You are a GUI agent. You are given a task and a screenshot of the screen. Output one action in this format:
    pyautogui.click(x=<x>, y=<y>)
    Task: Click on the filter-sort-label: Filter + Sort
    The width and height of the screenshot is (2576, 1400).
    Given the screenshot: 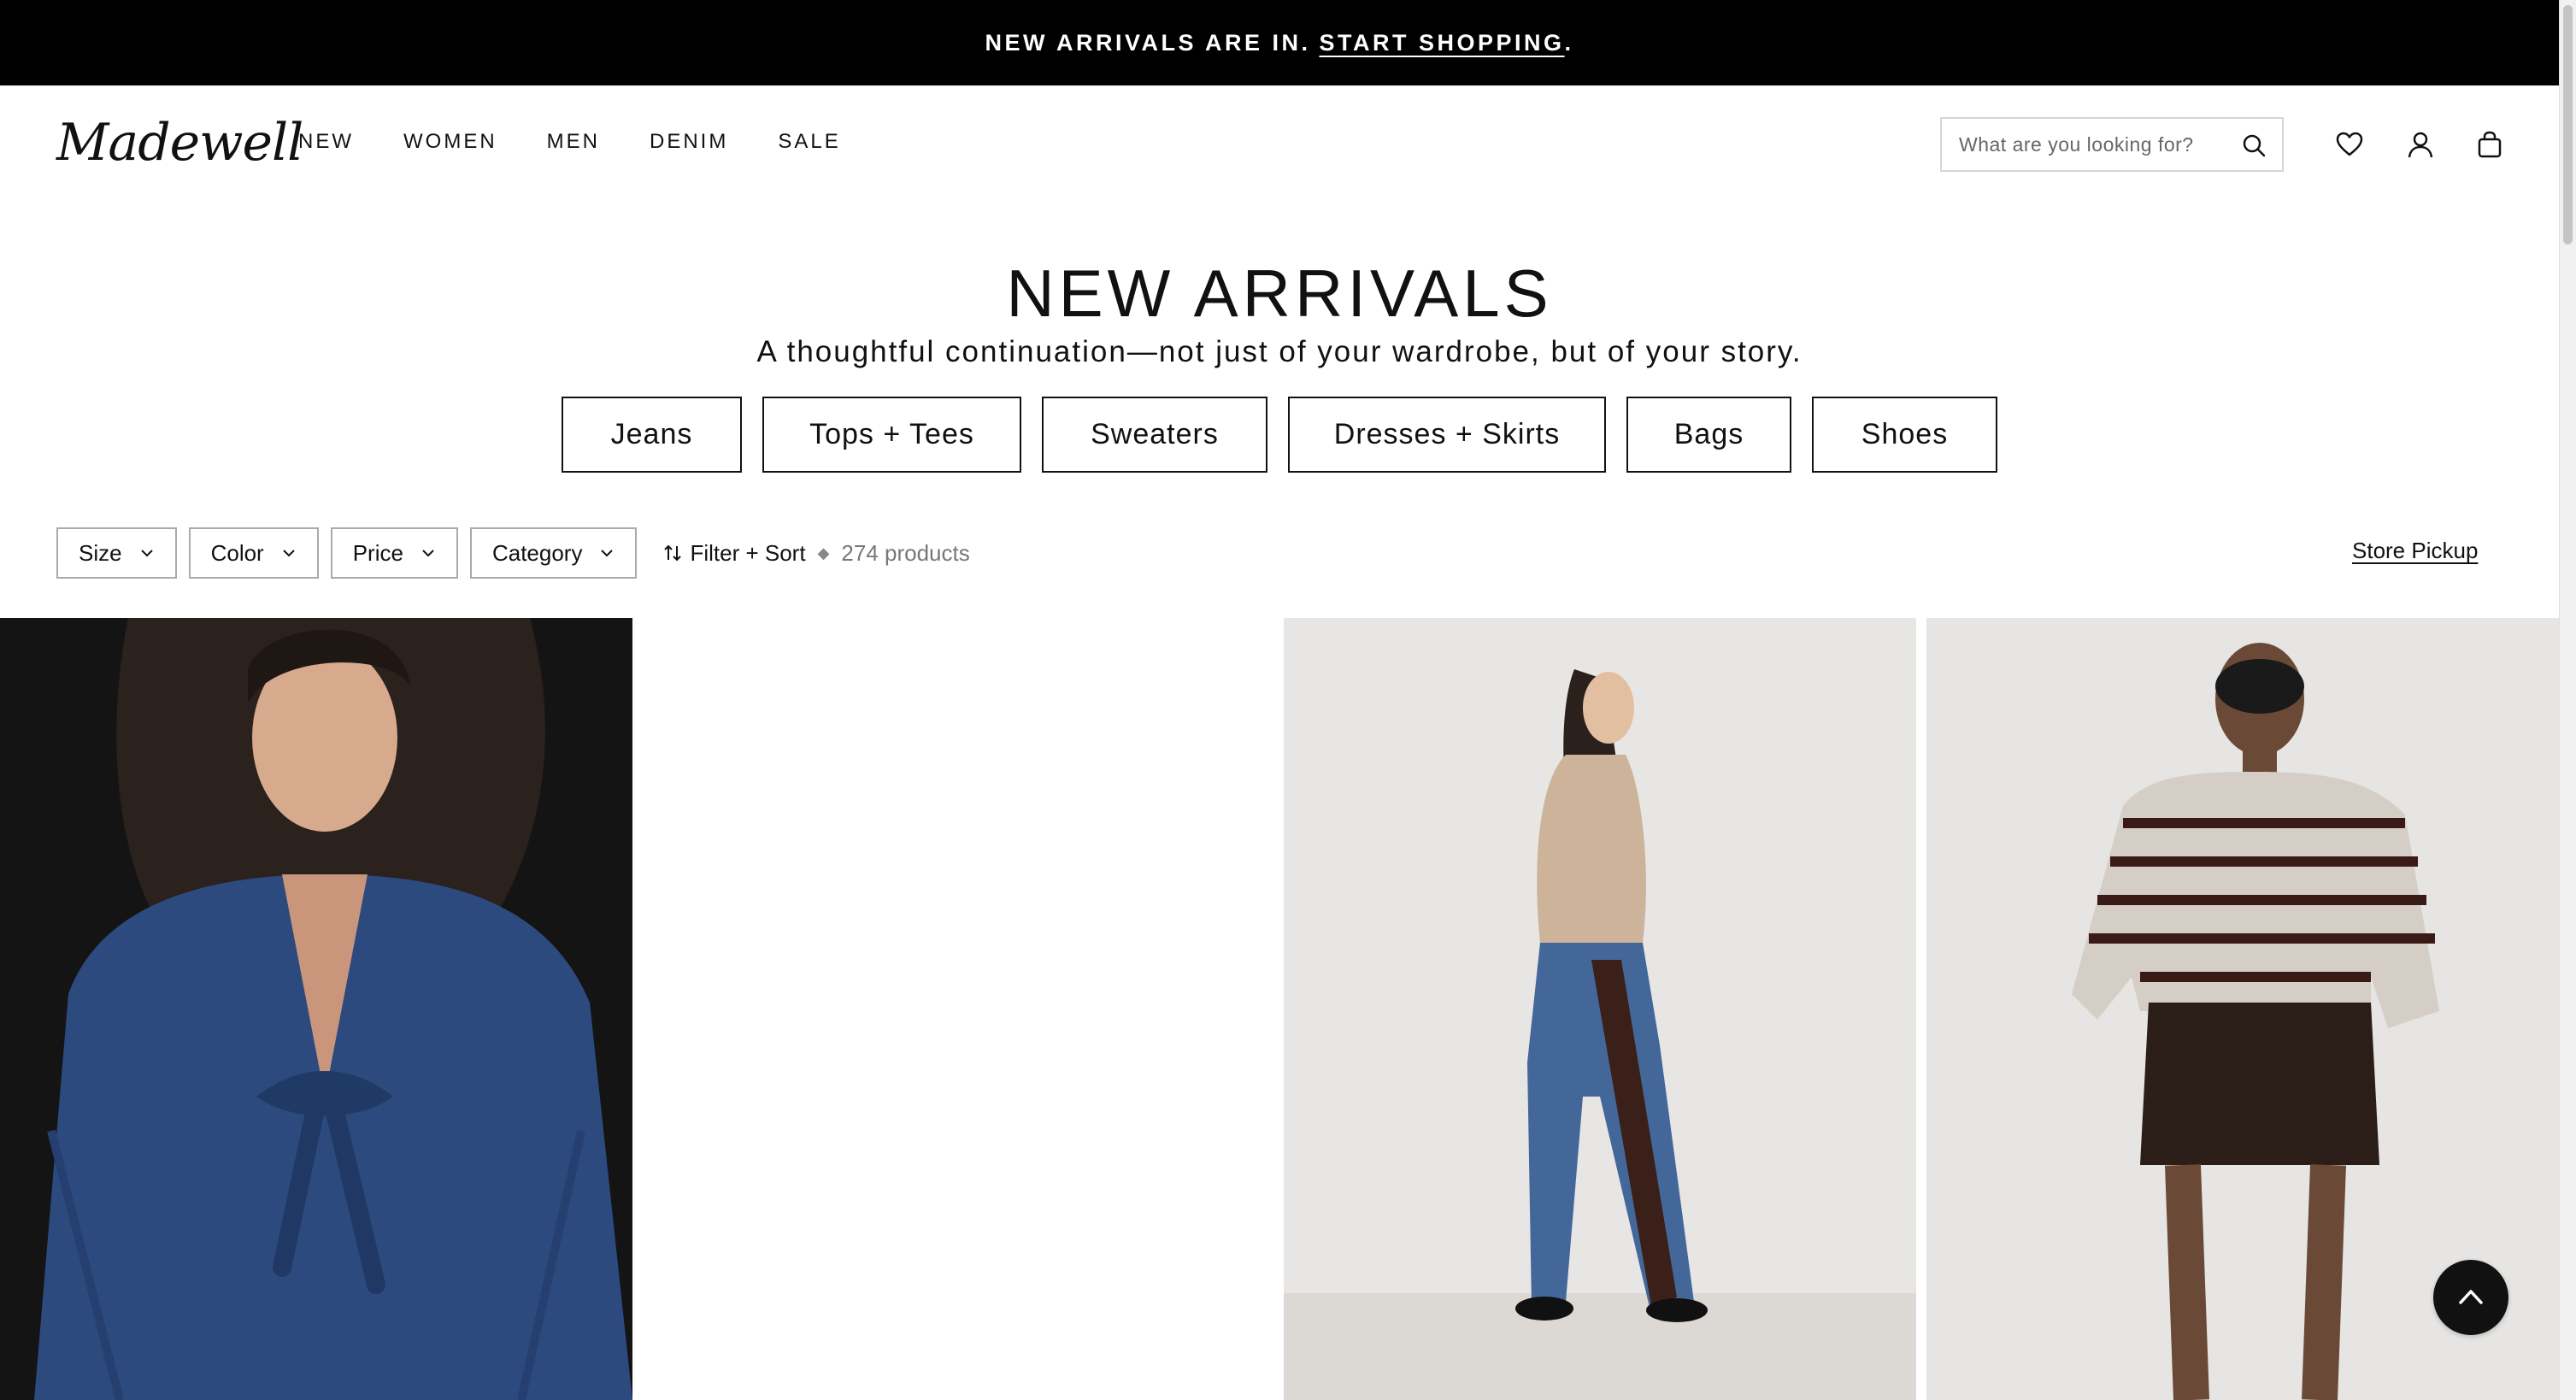 What is the action you would take?
    pyautogui.click(x=748, y=552)
    